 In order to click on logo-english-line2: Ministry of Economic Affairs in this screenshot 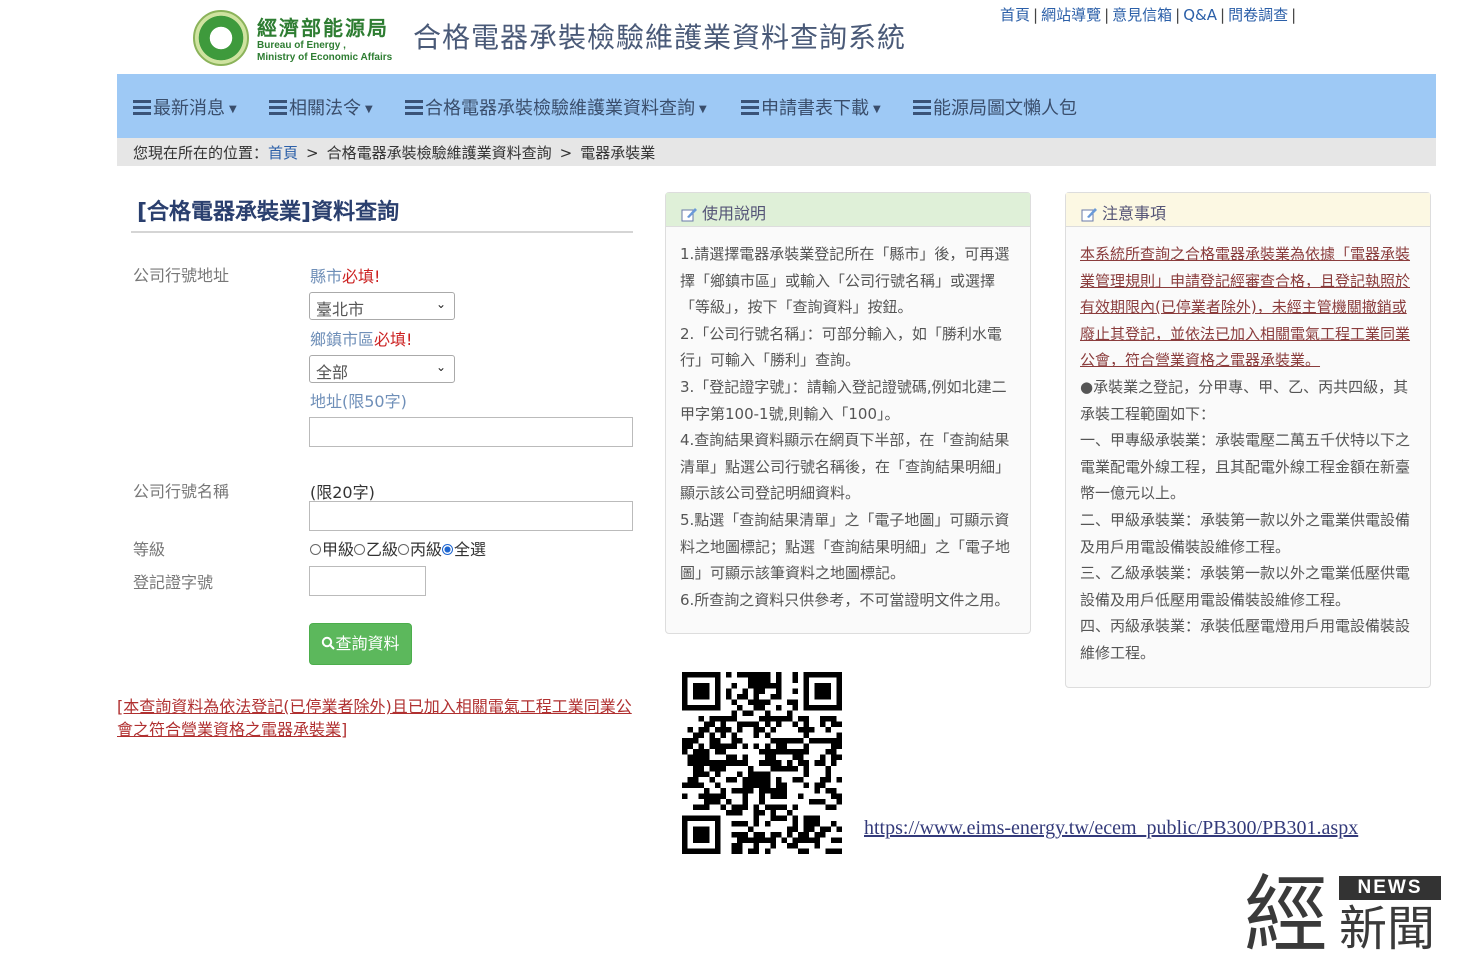, I will do `click(325, 57)`.